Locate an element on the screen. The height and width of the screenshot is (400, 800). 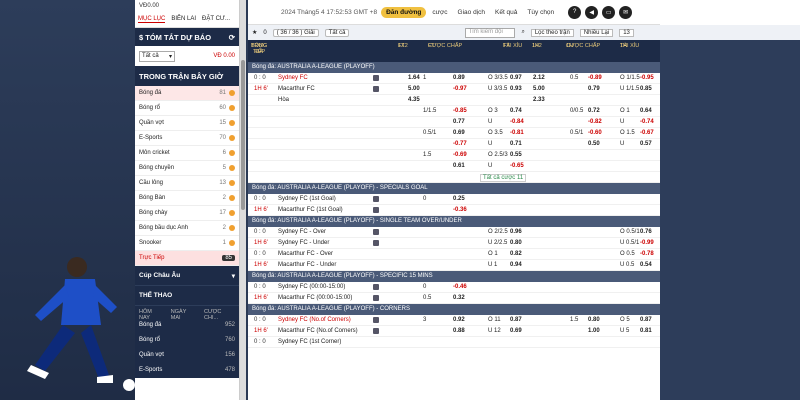
odds-cell: -0.89 is located at coordinates (595, 78).